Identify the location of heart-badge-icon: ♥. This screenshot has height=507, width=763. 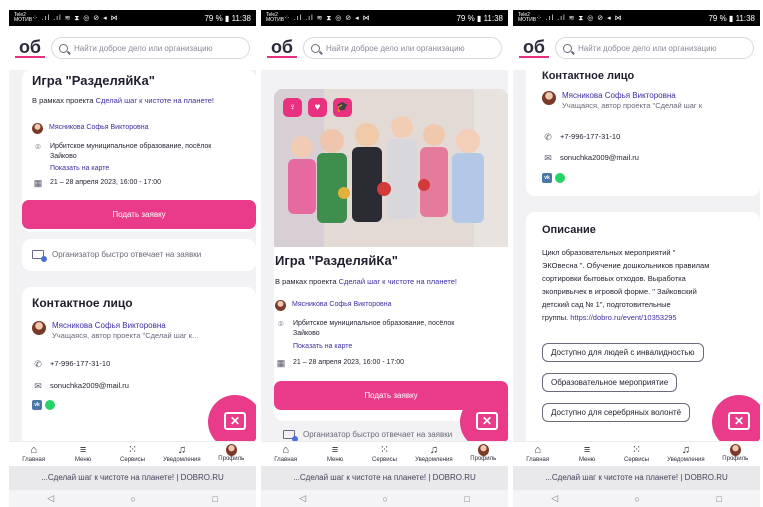
(317, 107).